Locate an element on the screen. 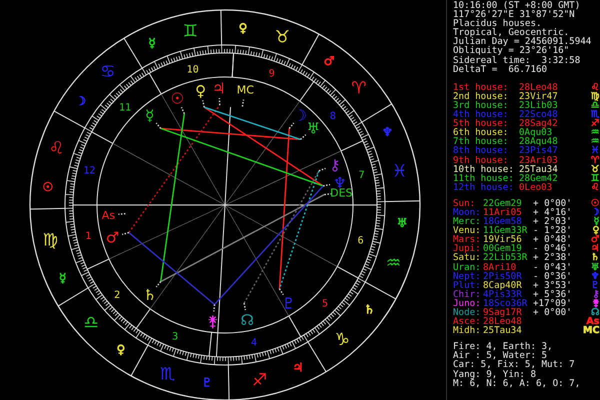  house-label: 3rd house: is located at coordinates (480, 105).